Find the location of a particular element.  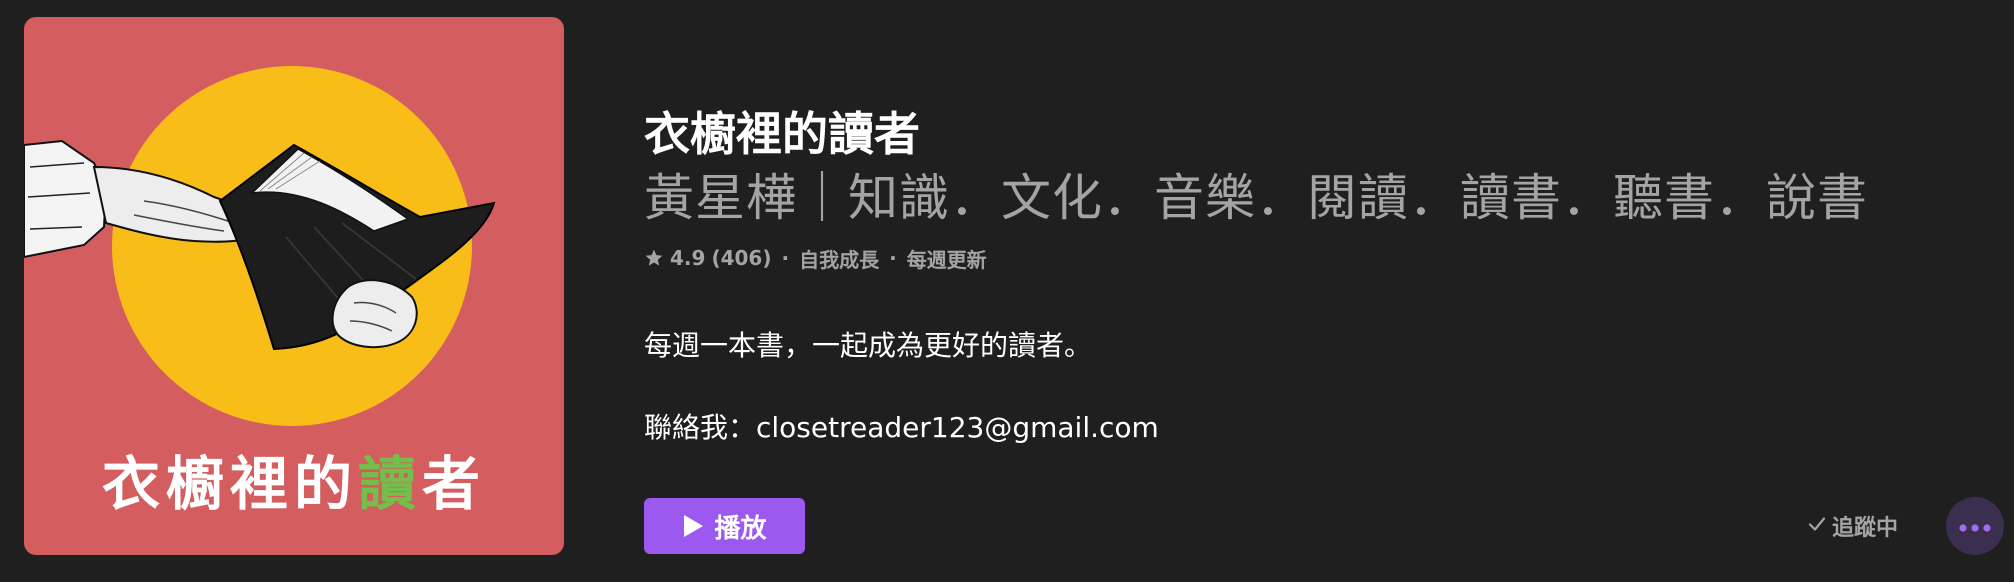

star-icon is located at coordinates (654, 258).